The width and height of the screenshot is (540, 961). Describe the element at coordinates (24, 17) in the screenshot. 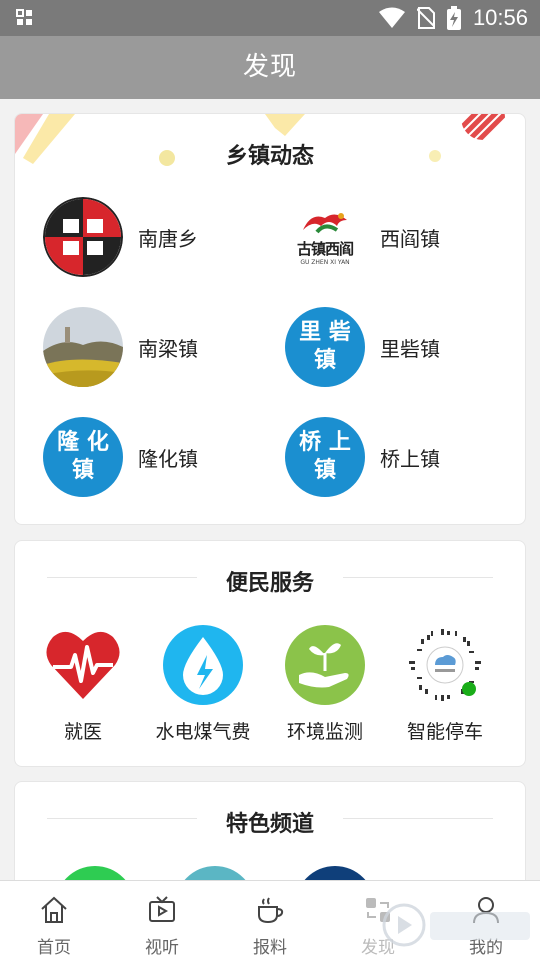

I see `app-grid-icon` at that location.